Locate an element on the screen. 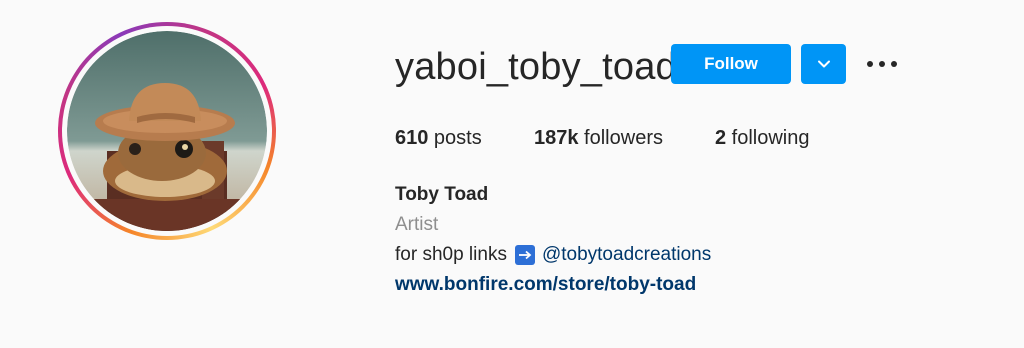  posts-stat: 610 posts is located at coordinates (438, 138).